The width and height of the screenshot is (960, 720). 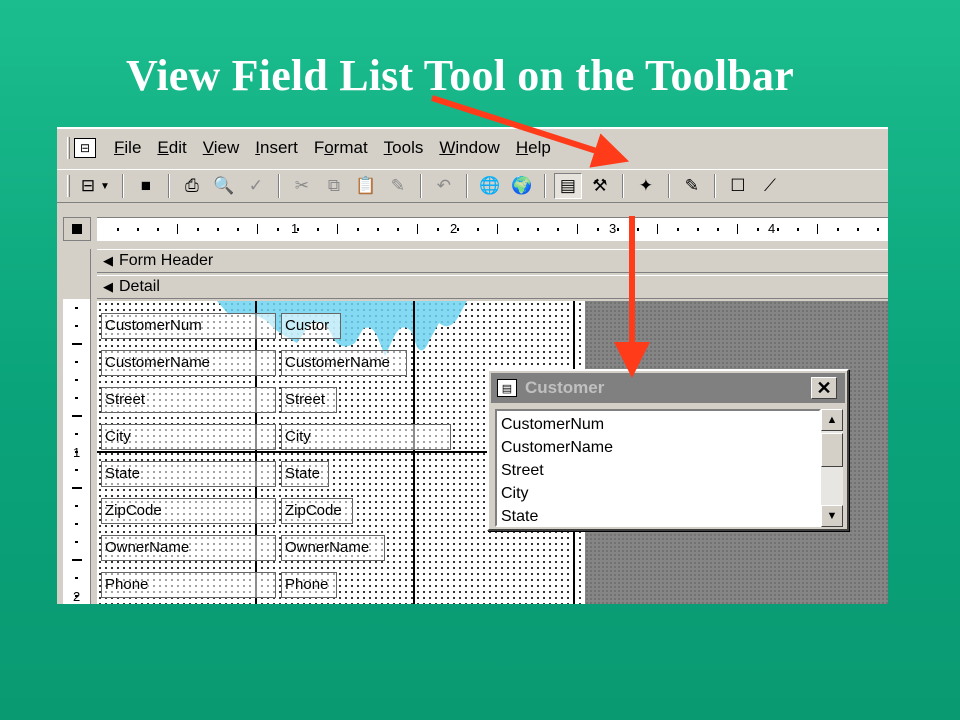 What do you see at coordinates (334, 186) in the screenshot?
I see `copy-icon: ⧉` at bounding box center [334, 186].